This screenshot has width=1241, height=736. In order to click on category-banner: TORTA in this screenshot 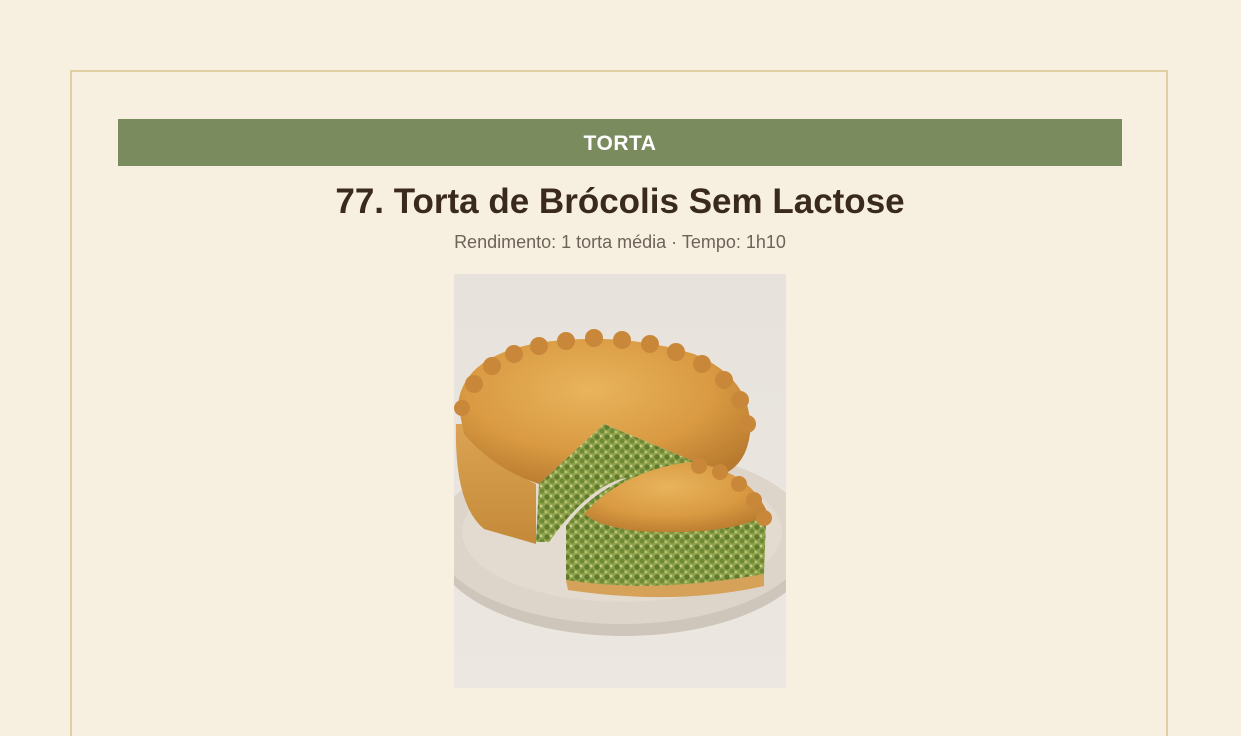, I will do `click(620, 142)`.